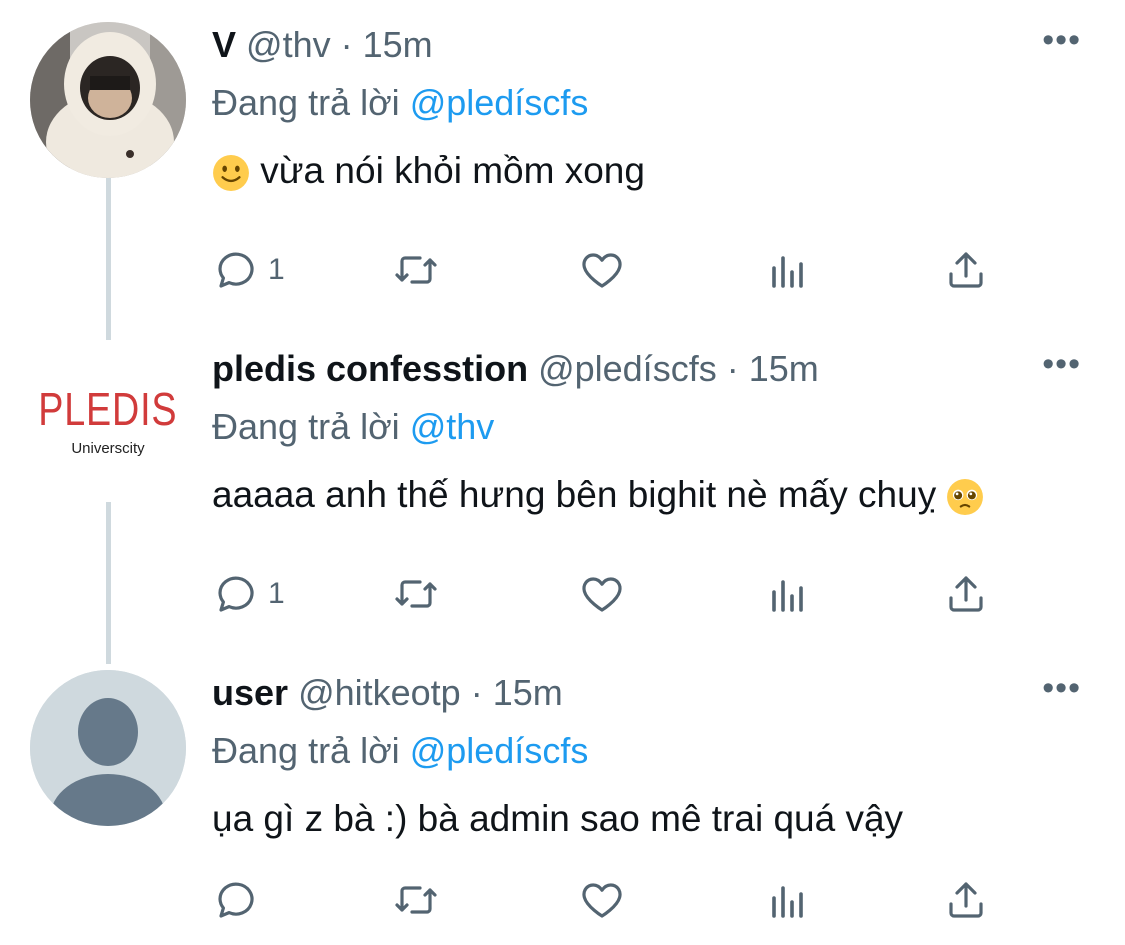 This screenshot has width=1125, height=945. Describe the element at coordinates (250, 692) in the screenshot. I see `display-name: user` at that location.